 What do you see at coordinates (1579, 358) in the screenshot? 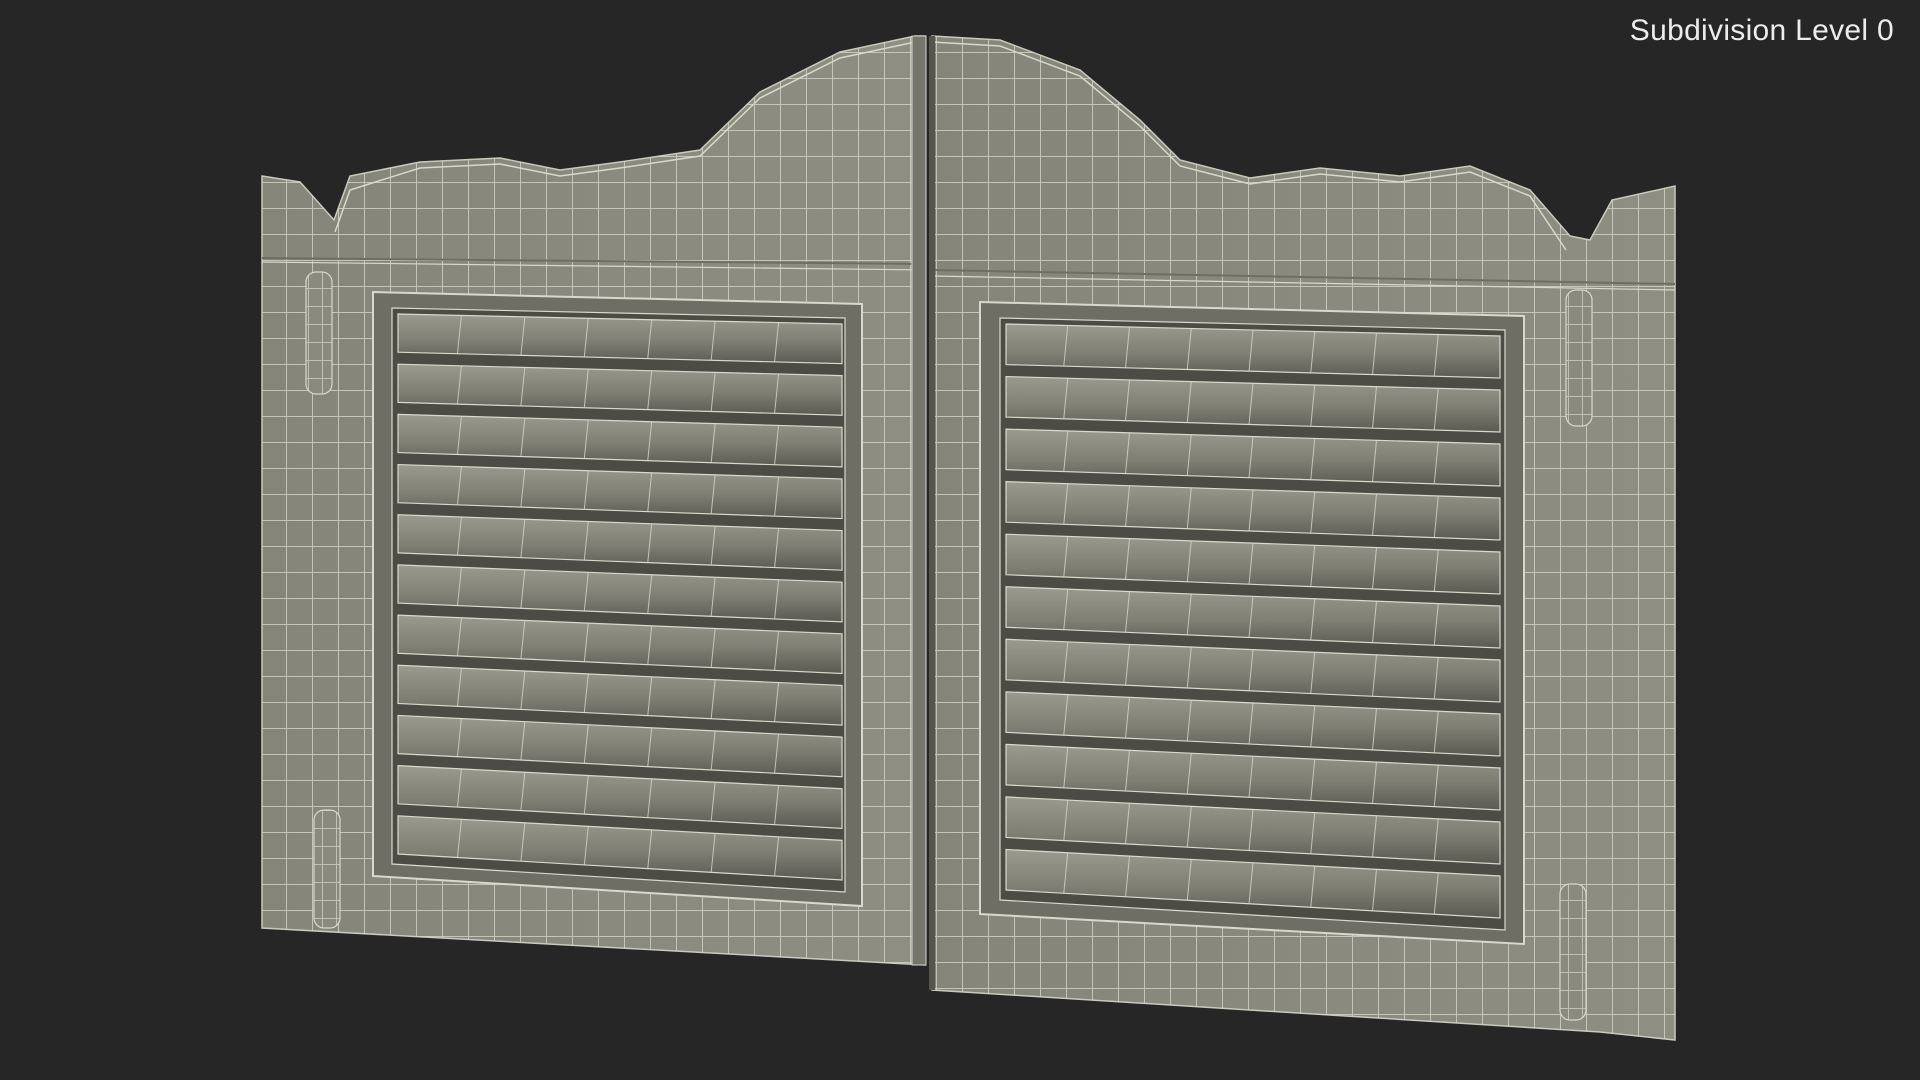
I see `hinge-top-right` at bounding box center [1579, 358].